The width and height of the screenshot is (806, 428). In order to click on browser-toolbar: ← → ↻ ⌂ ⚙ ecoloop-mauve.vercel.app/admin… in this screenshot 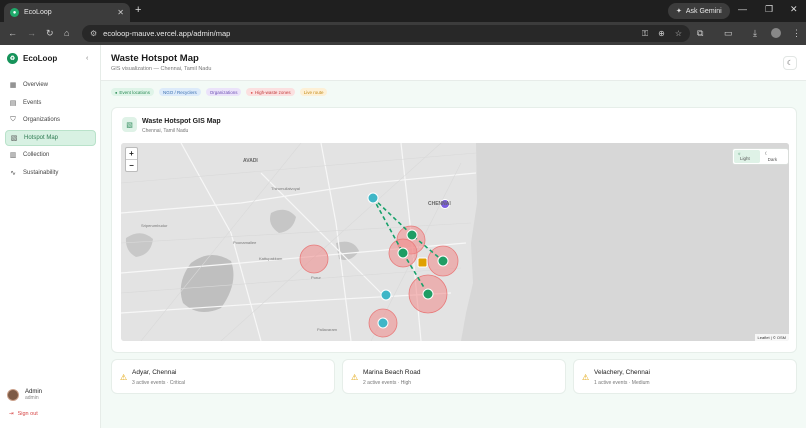, I will do `click(403, 33)`.